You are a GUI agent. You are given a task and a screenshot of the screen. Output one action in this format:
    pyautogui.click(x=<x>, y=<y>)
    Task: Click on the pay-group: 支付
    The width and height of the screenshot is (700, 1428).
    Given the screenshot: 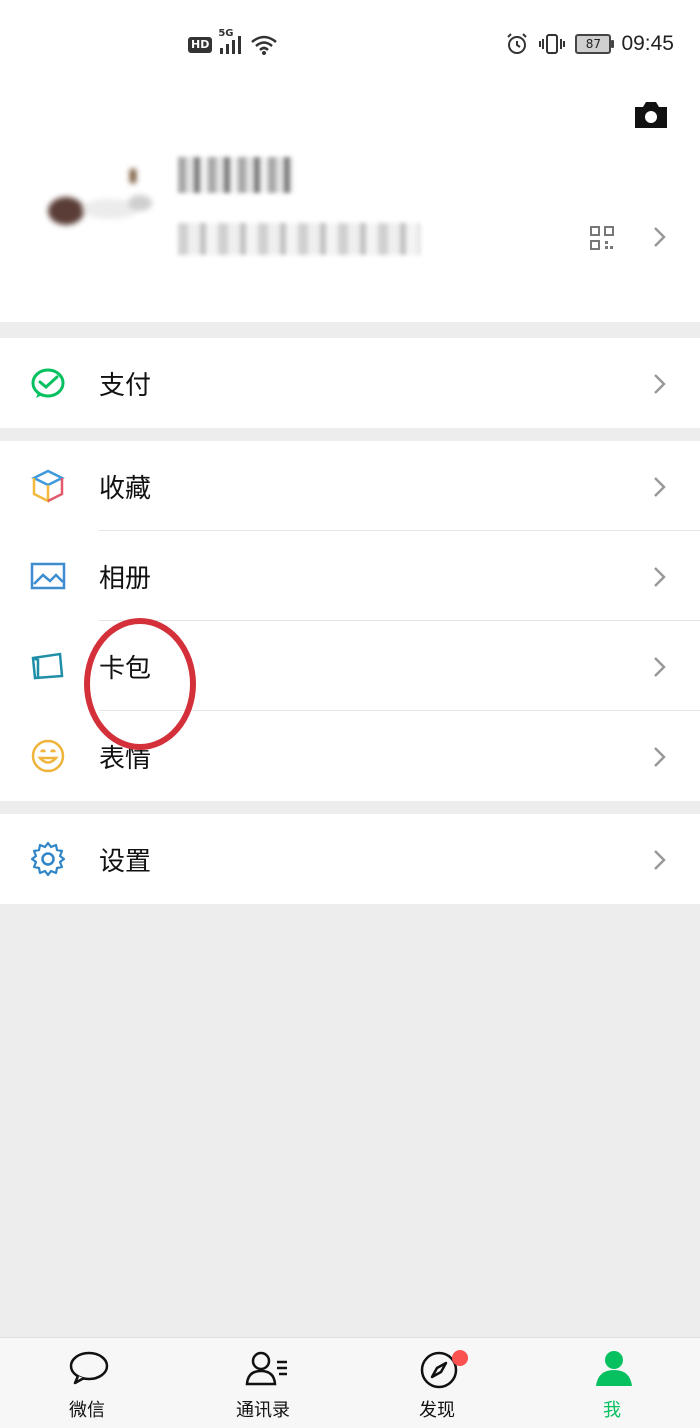 What is the action you would take?
    pyautogui.click(x=350, y=383)
    